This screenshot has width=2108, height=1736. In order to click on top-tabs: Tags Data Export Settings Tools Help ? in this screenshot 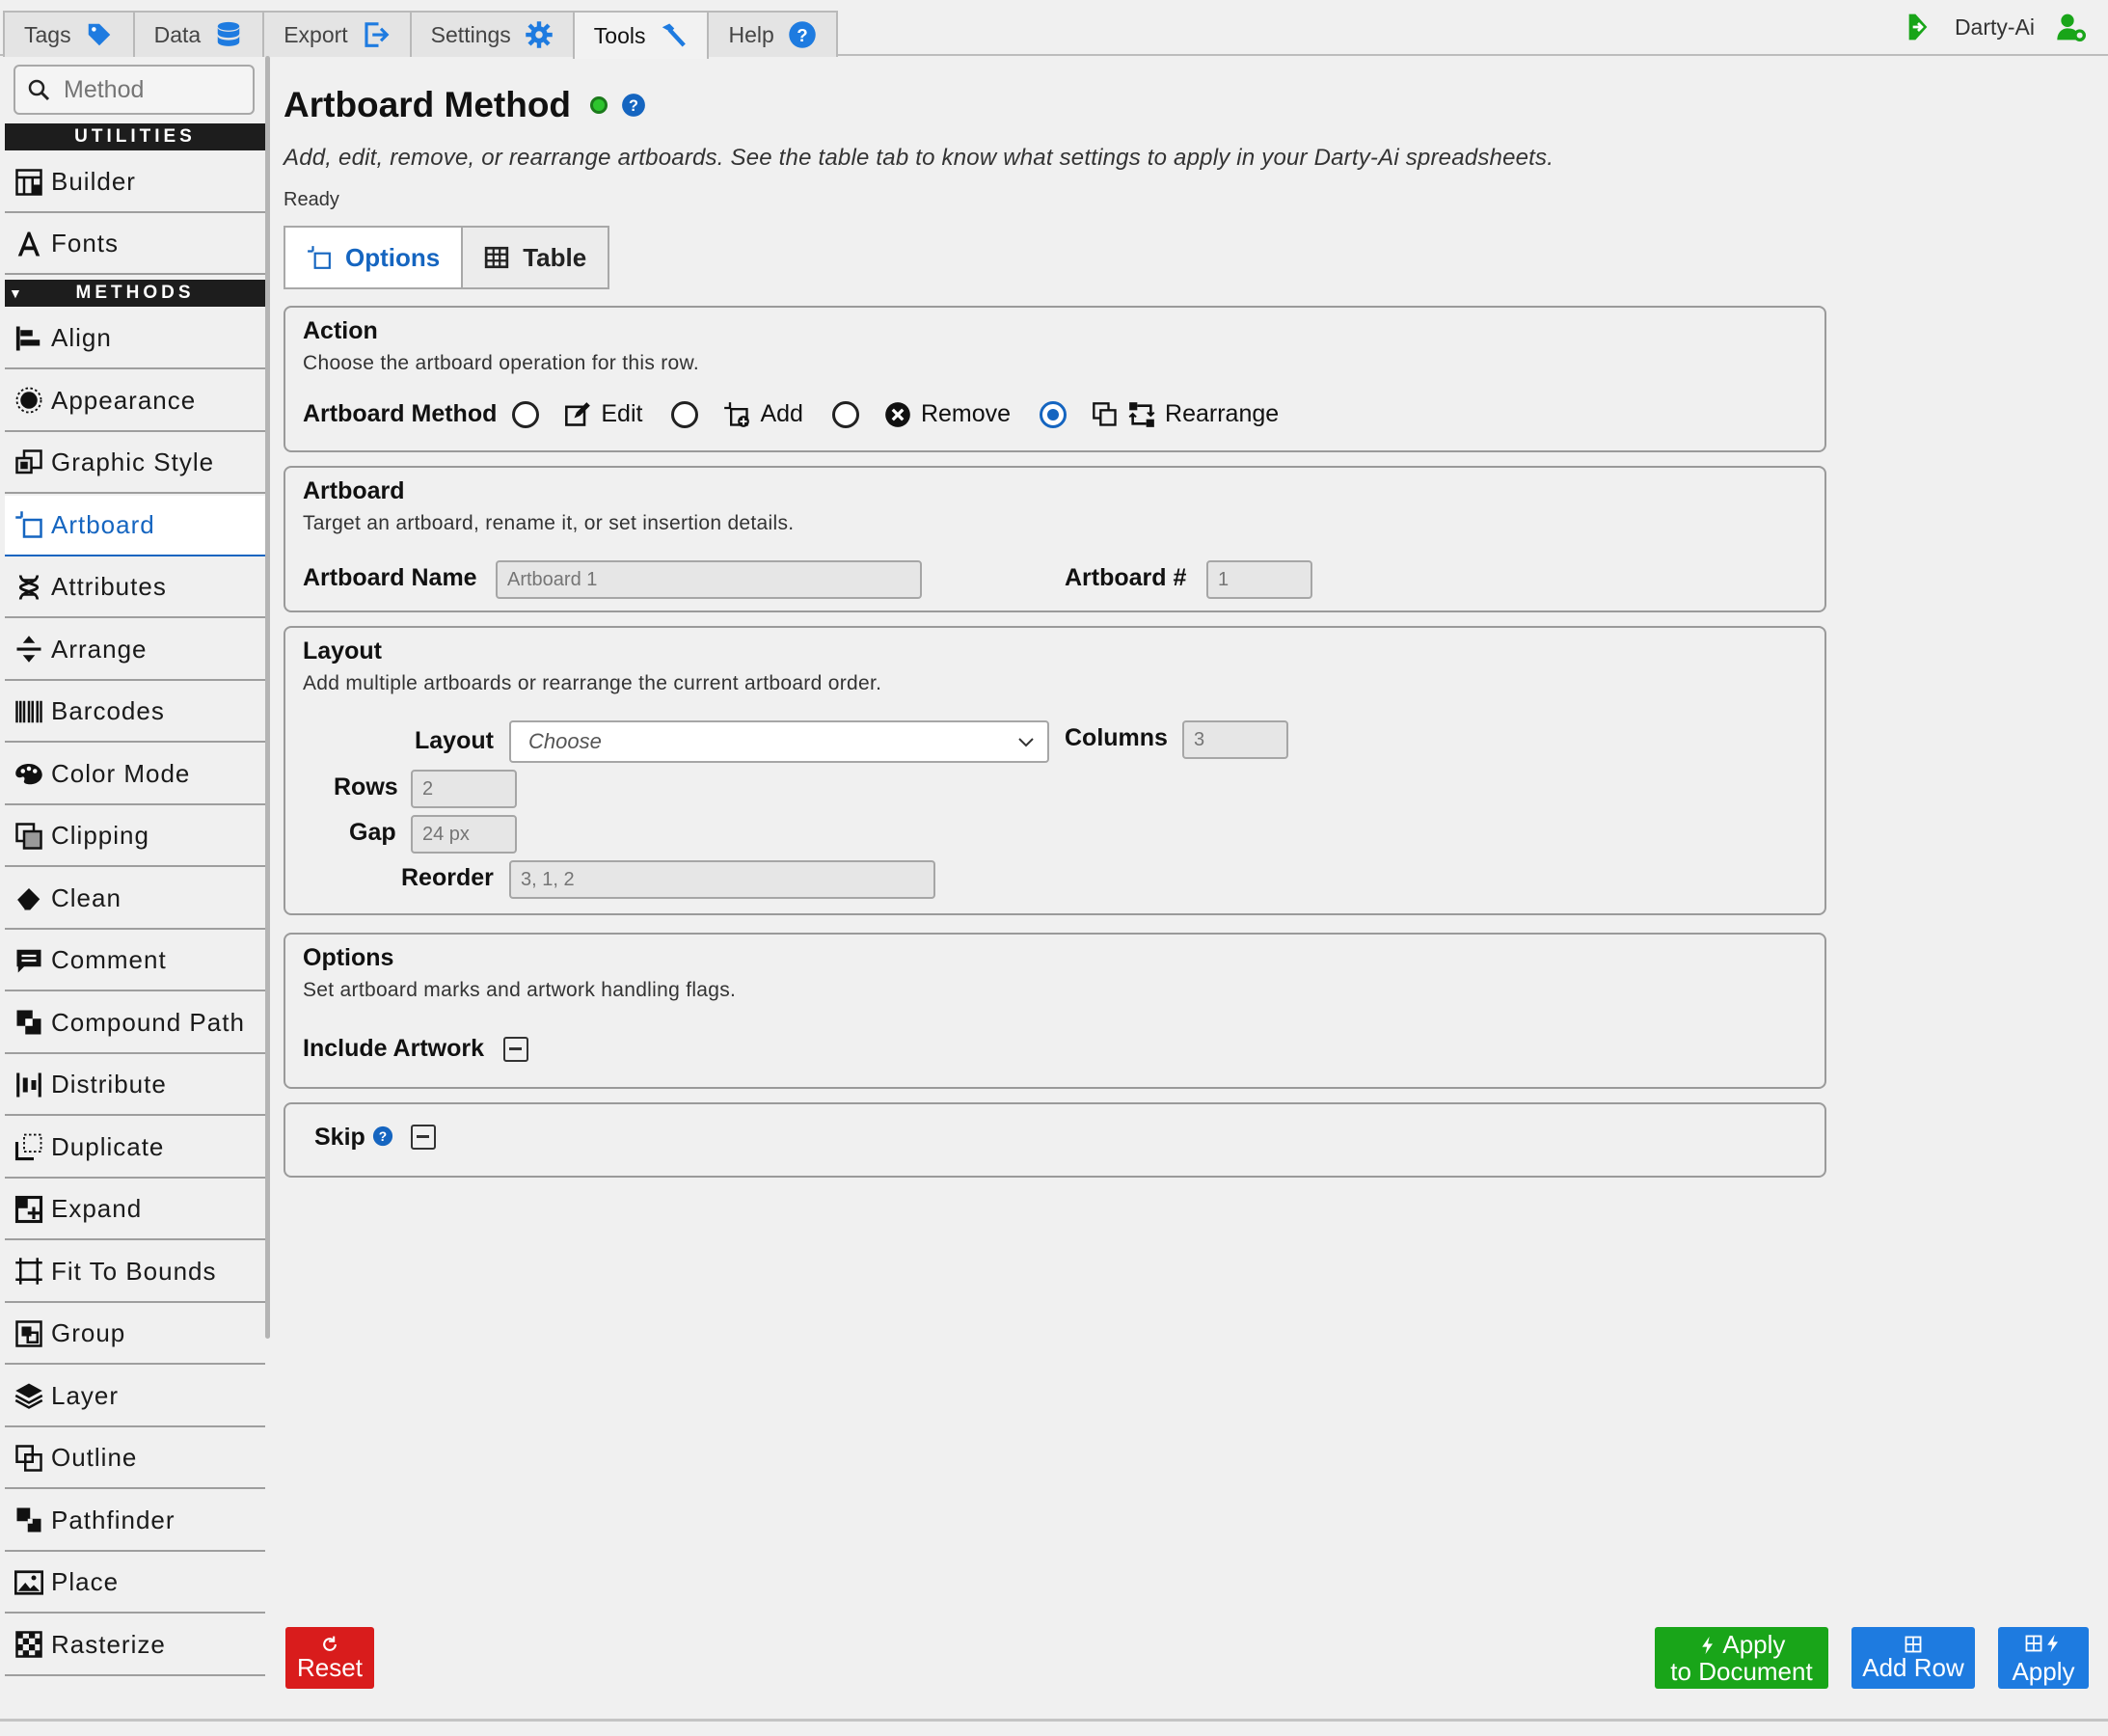, I will do `click(421, 35)`.